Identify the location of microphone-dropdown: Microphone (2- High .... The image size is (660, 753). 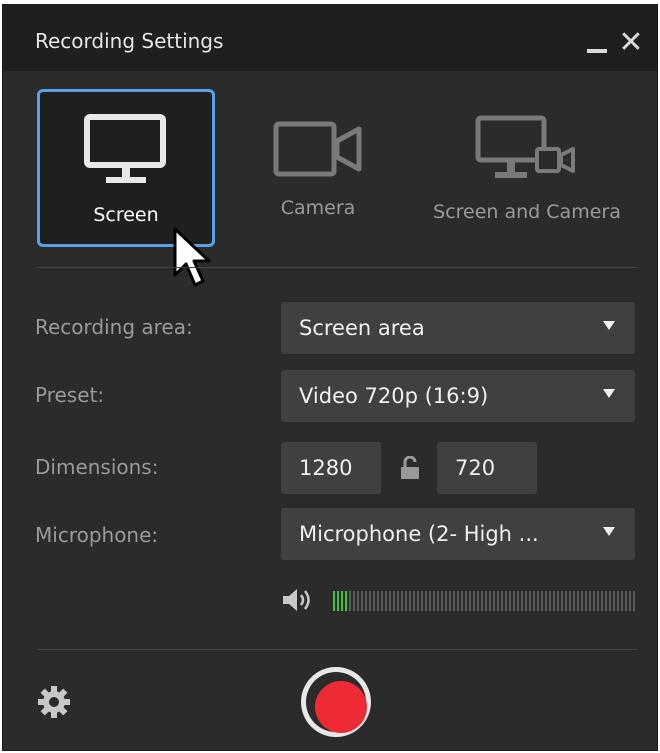
(458, 534).